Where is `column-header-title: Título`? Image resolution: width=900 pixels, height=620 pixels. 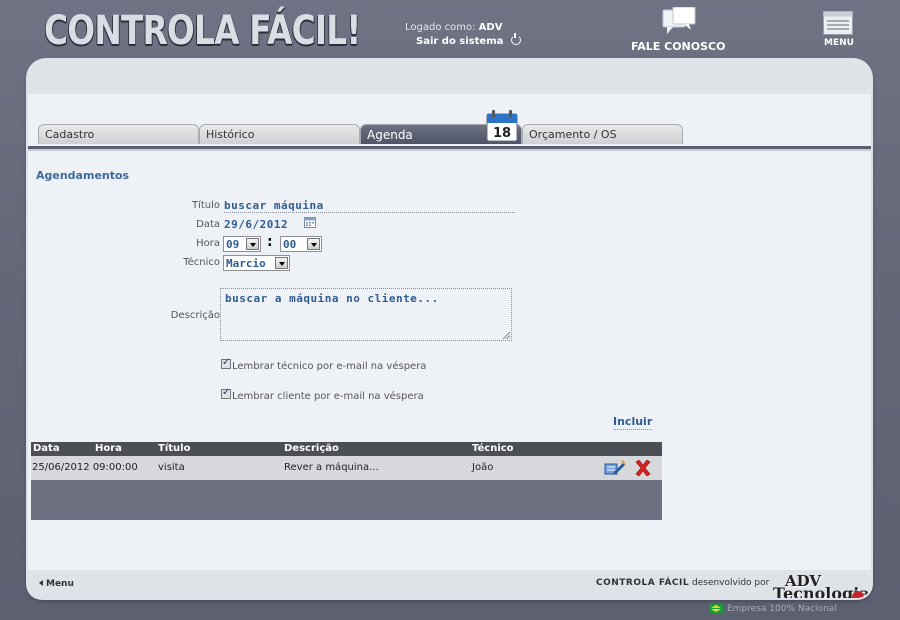 column-header-title: Título is located at coordinates (174, 448).